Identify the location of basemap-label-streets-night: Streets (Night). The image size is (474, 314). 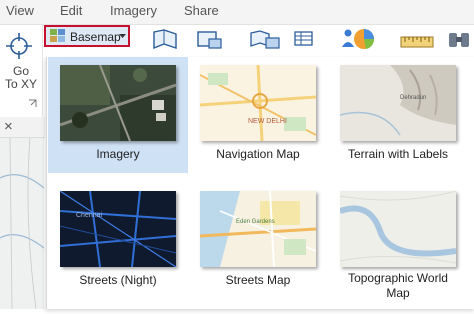
(118, 280).